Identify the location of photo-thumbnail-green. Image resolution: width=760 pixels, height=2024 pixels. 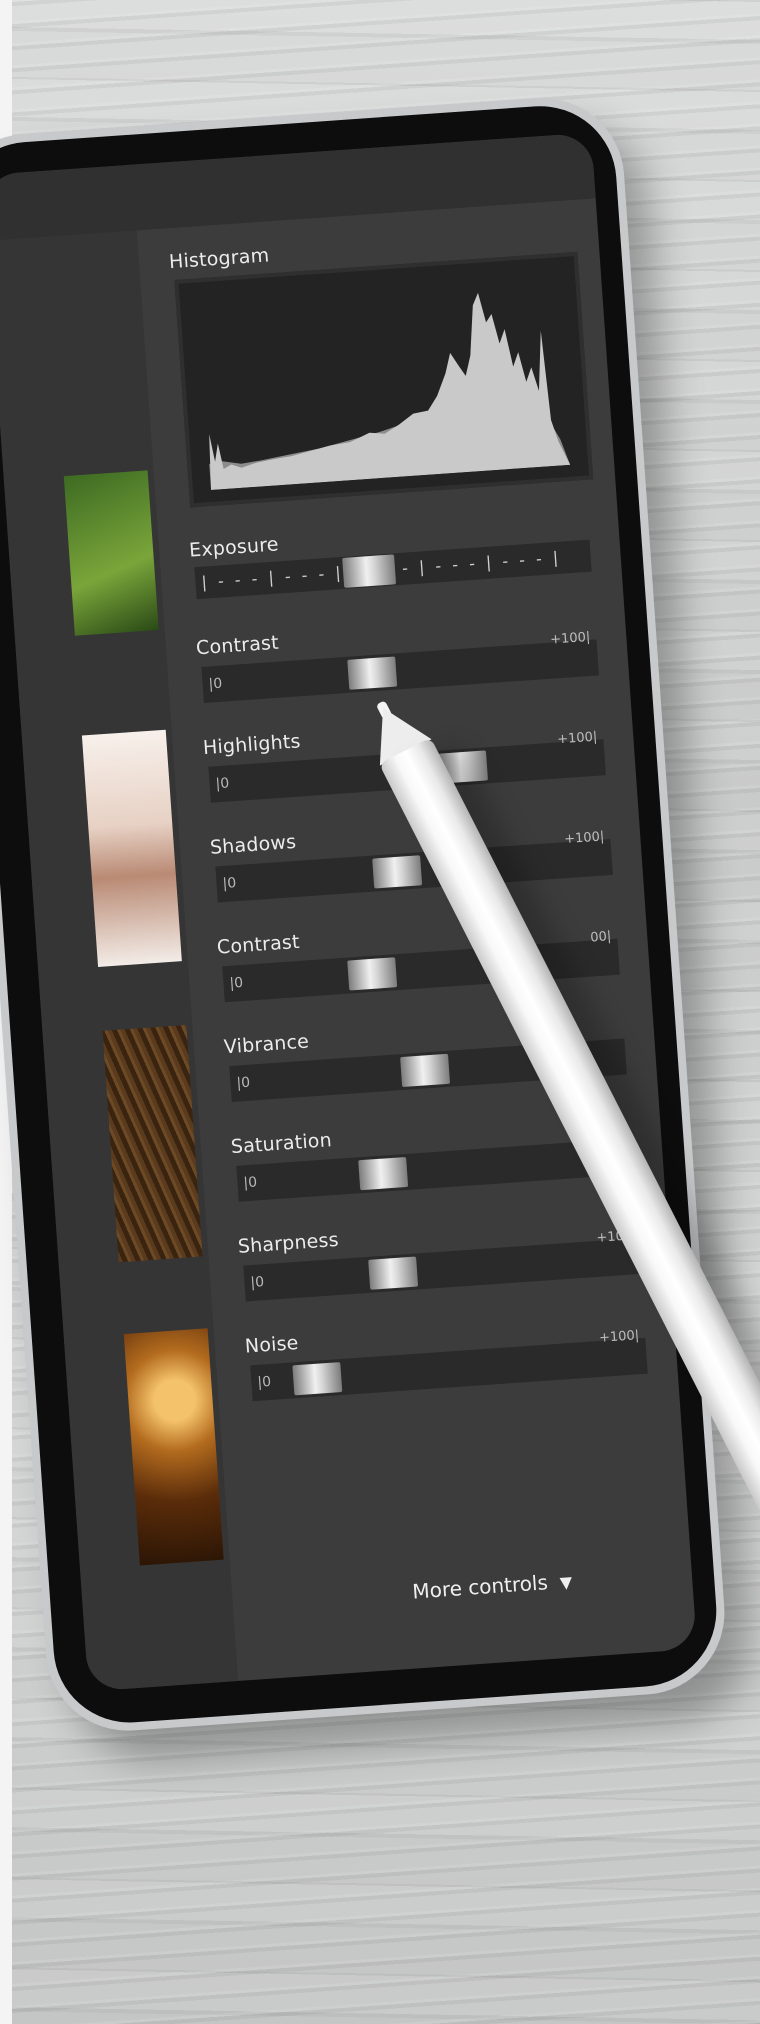
(111, 553).